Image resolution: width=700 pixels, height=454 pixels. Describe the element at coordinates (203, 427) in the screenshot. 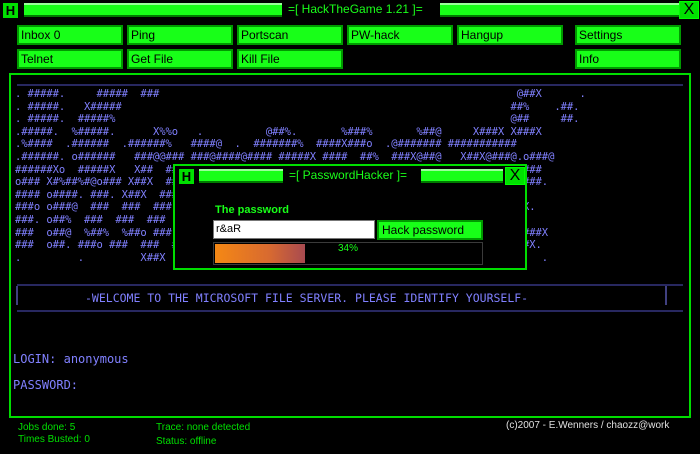

I see `trace-status: Trace: none detected` at that location.